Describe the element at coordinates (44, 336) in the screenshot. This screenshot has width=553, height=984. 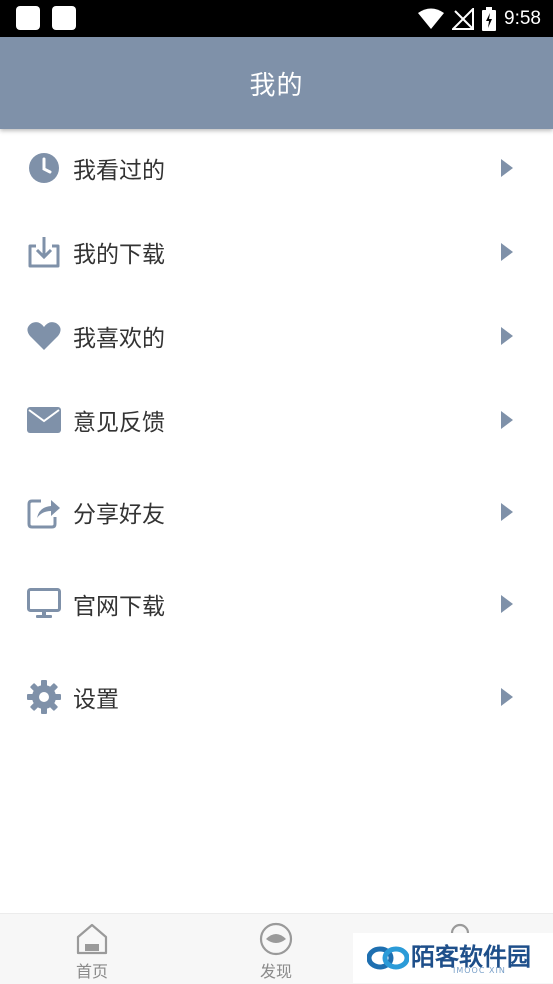
I see `heart-icon` at that location.